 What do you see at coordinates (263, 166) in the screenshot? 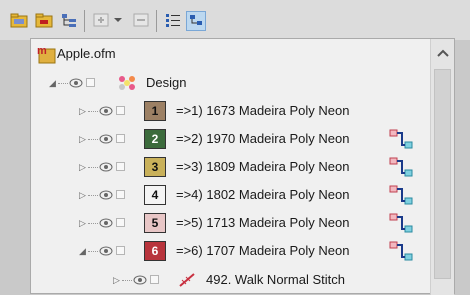
I see `color-label: =>3) 1809 Madeira Poly Neon` at bounding box center [263, 166].